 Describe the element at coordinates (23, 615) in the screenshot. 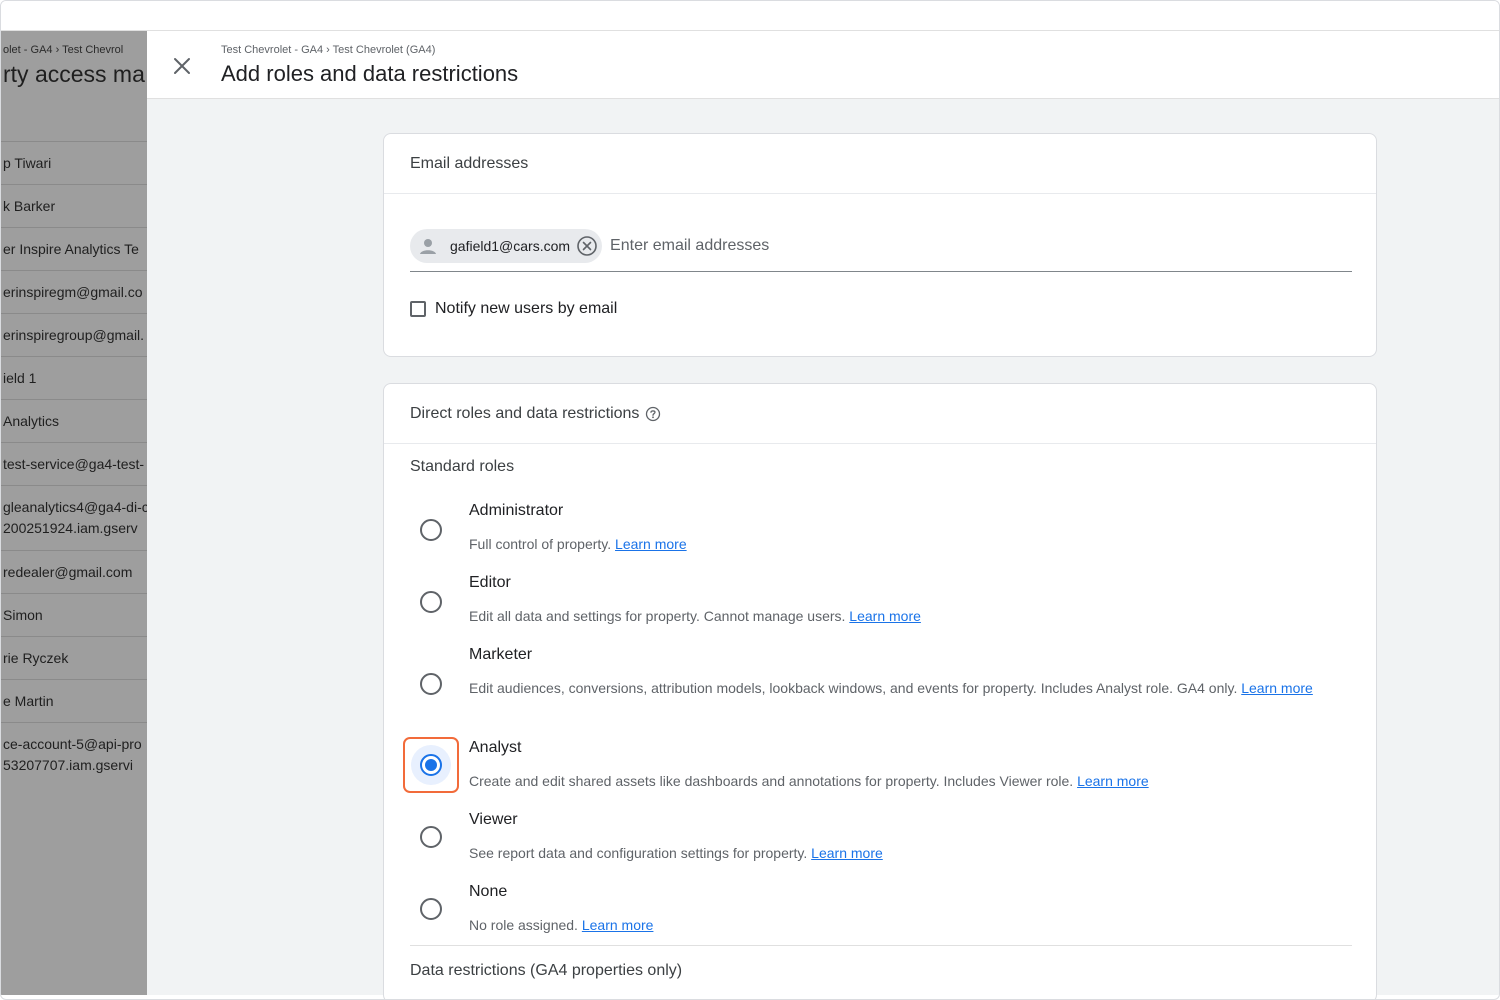

I see `background-user-name: Simon` at that location.